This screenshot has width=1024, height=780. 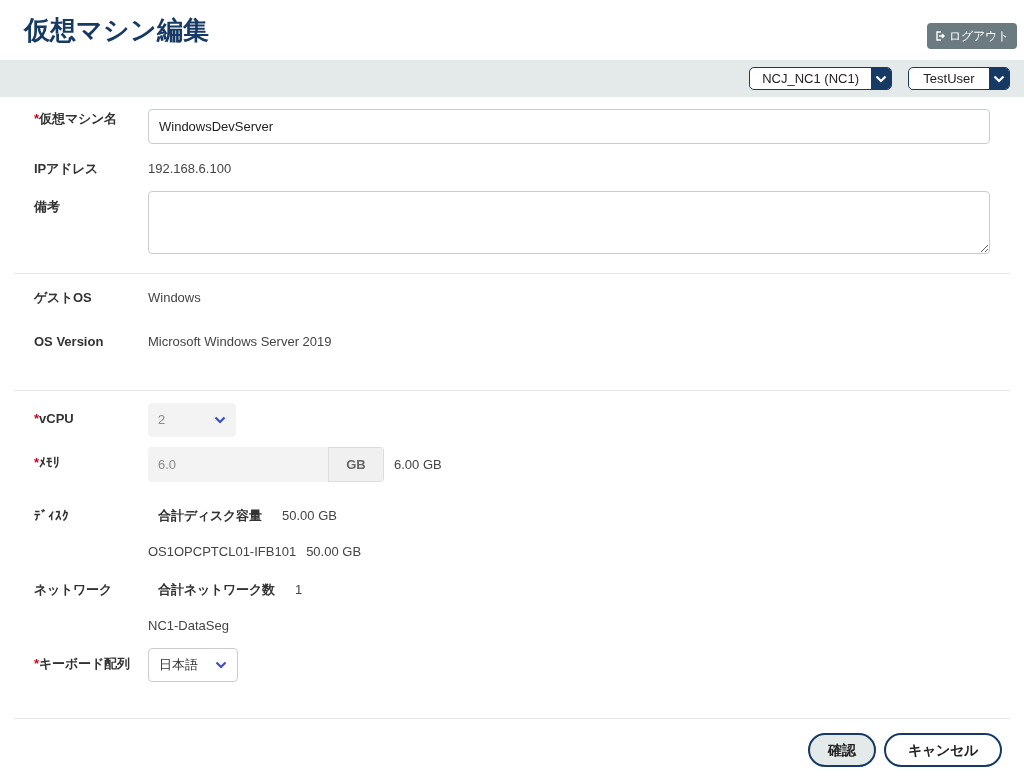 What do you see at coordinates (83, 664) in the screenshot?
I see `field-label: *キーボード配列` at bounding box center [83, 664].